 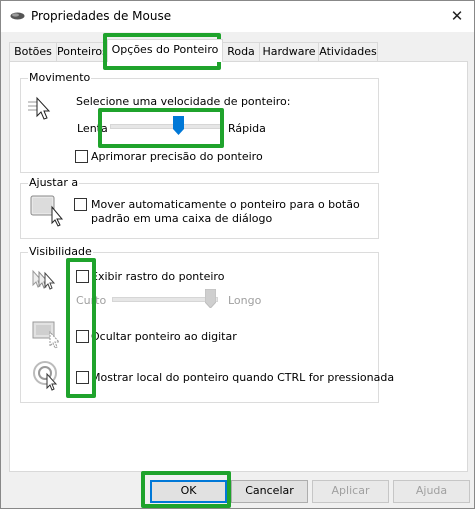 I want to click on tab-roda: Roda, so click(x=241, y=51).